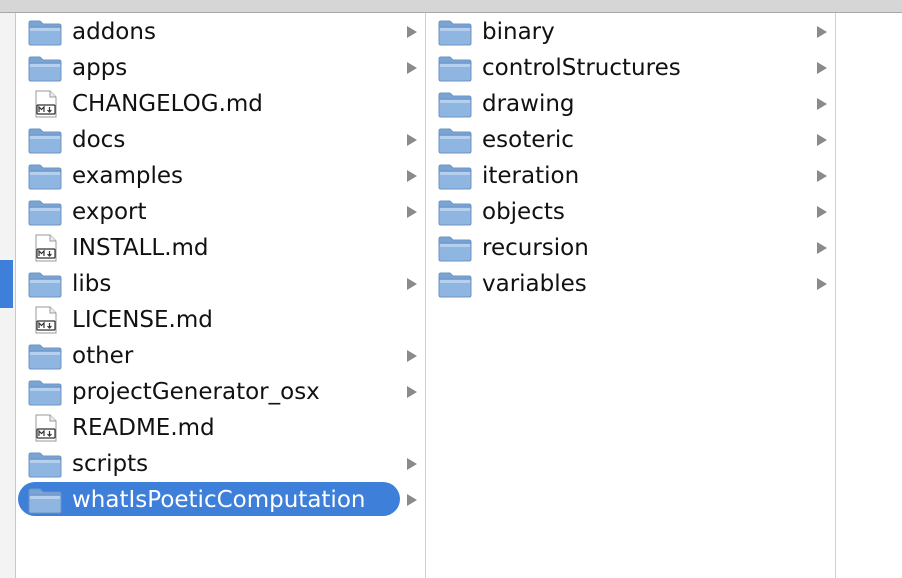 The image size is (902, 578). I want to click on folder-row-export: export, so click(220, 212).